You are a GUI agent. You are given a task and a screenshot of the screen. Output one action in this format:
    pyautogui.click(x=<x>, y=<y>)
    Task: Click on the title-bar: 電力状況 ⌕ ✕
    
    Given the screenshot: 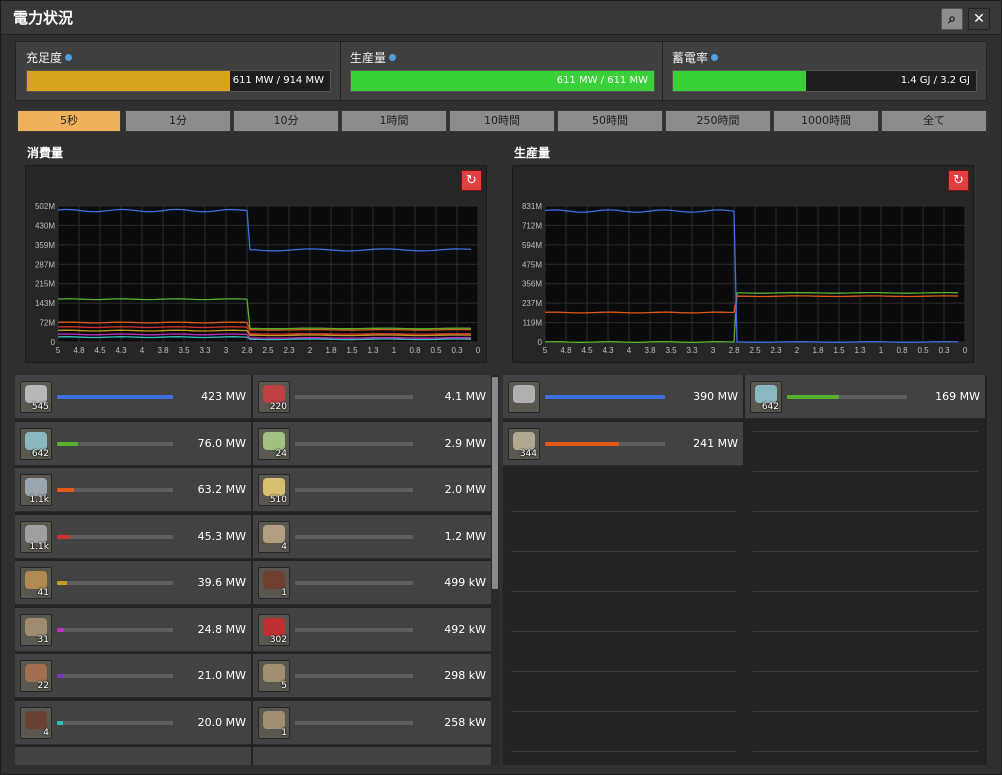 What is the action you would take?
    pyautogui.click(x=501, y=18)
    